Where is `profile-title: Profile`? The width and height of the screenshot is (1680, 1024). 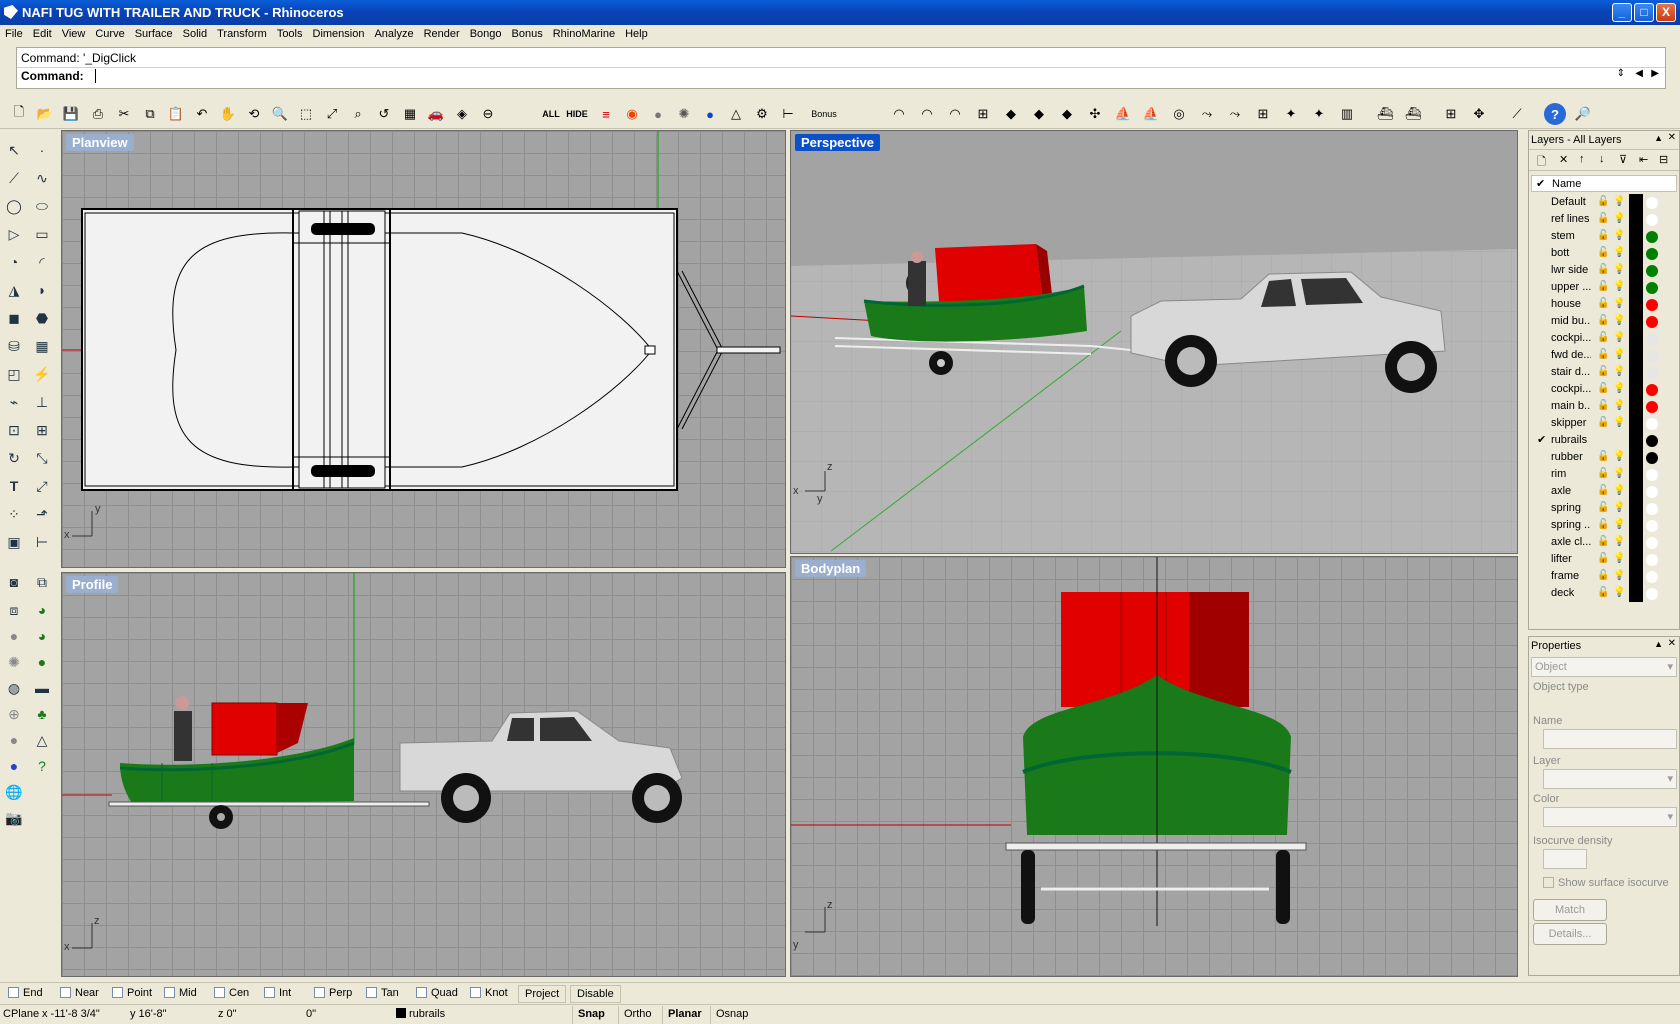 profile-title: Profile is located at coordinates (92, 584).